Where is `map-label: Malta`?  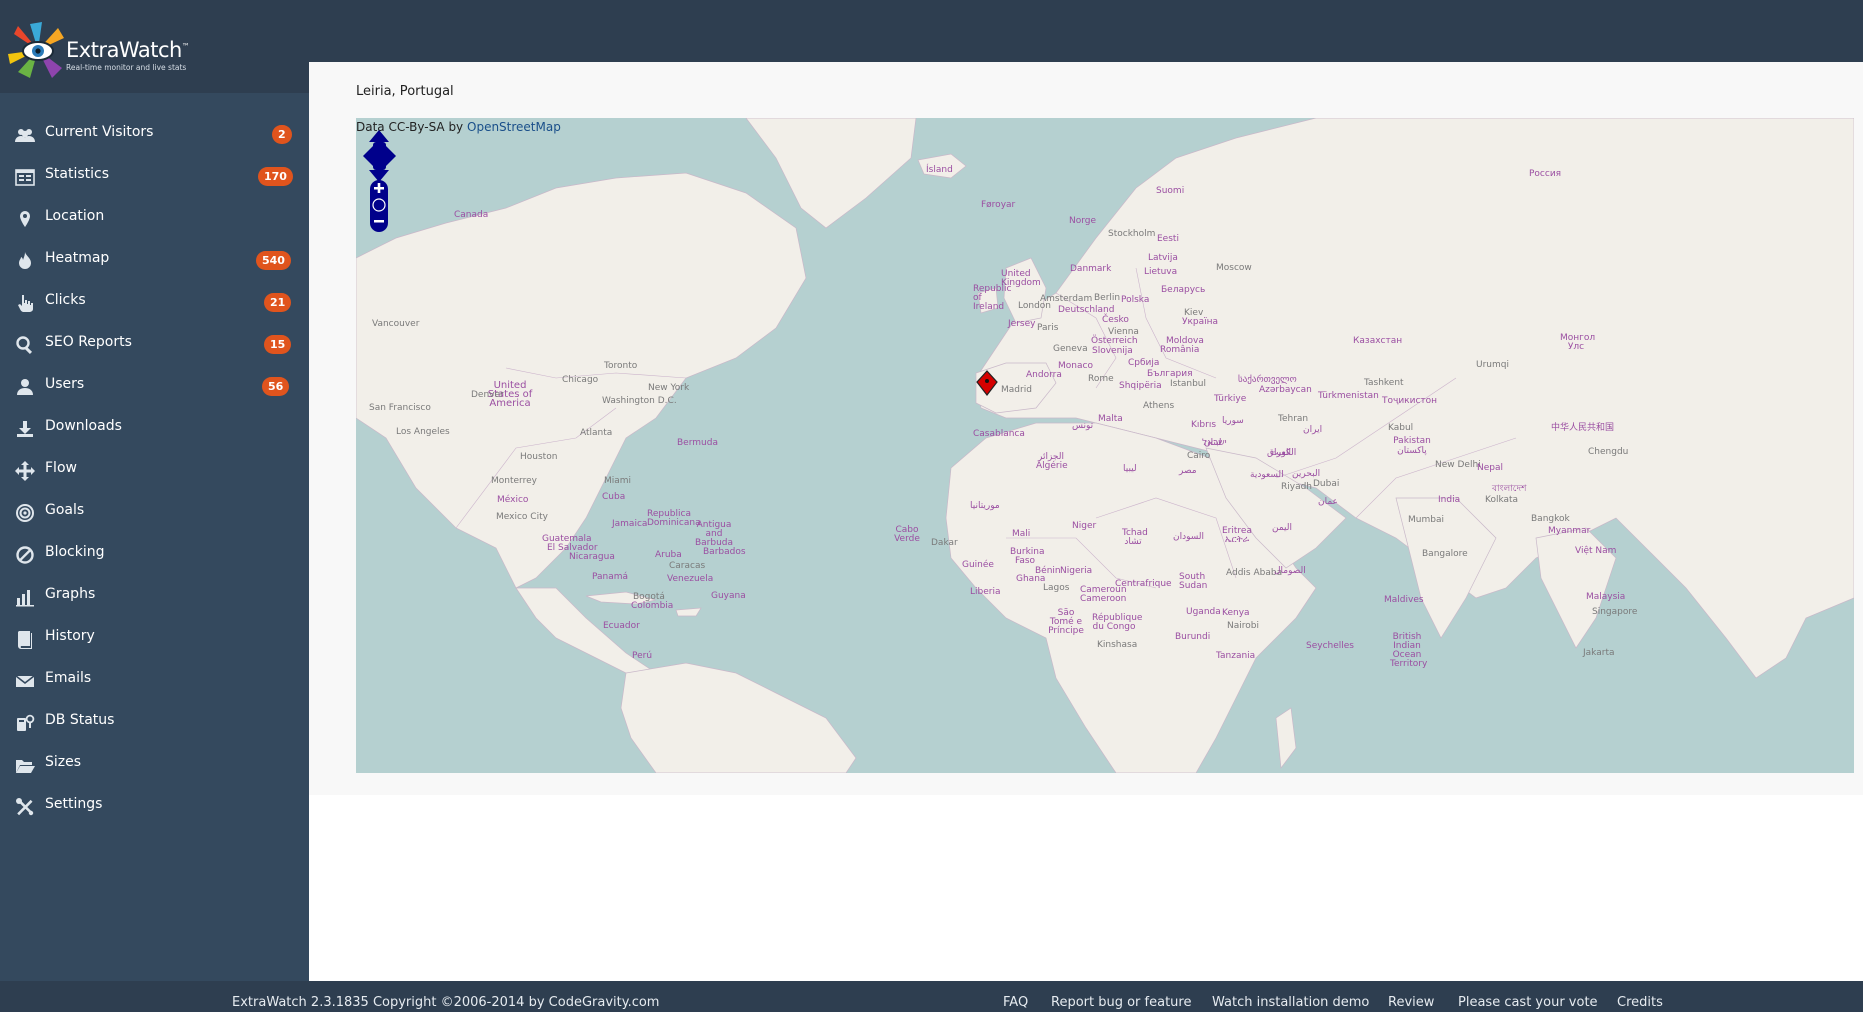
map-label: Malta is located at coordinates (1110, 419).